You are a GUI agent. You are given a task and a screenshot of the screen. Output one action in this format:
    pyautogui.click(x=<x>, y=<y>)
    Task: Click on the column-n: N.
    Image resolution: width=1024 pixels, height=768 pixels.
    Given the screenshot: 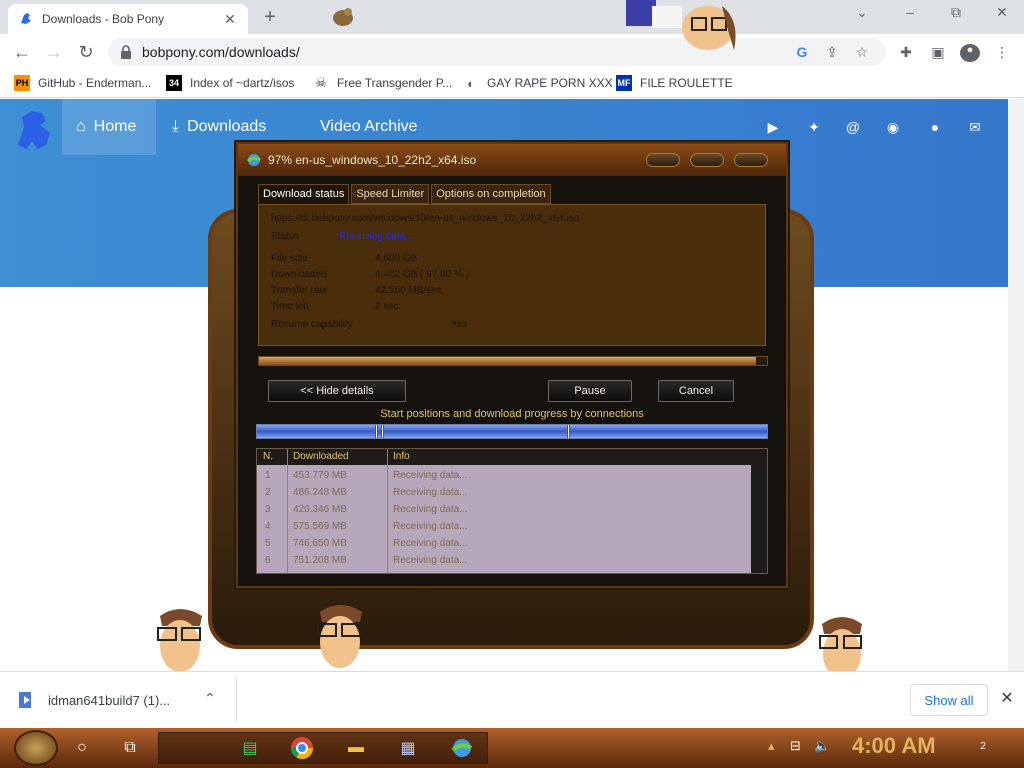 What is the action you would take?
    pyautogui.click(x=268, y=456)
    